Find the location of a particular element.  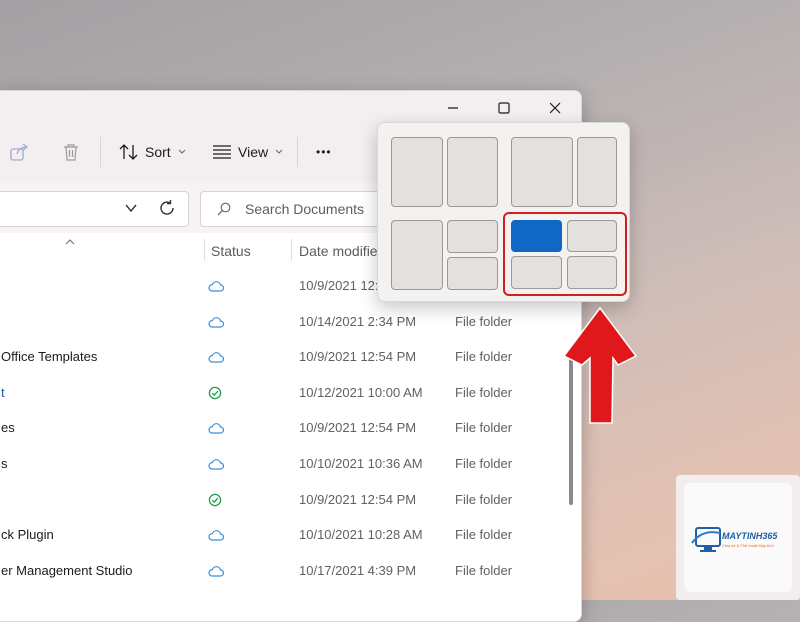

snap-zone-quarter-bottom-right is located at coordinates (472, 273).